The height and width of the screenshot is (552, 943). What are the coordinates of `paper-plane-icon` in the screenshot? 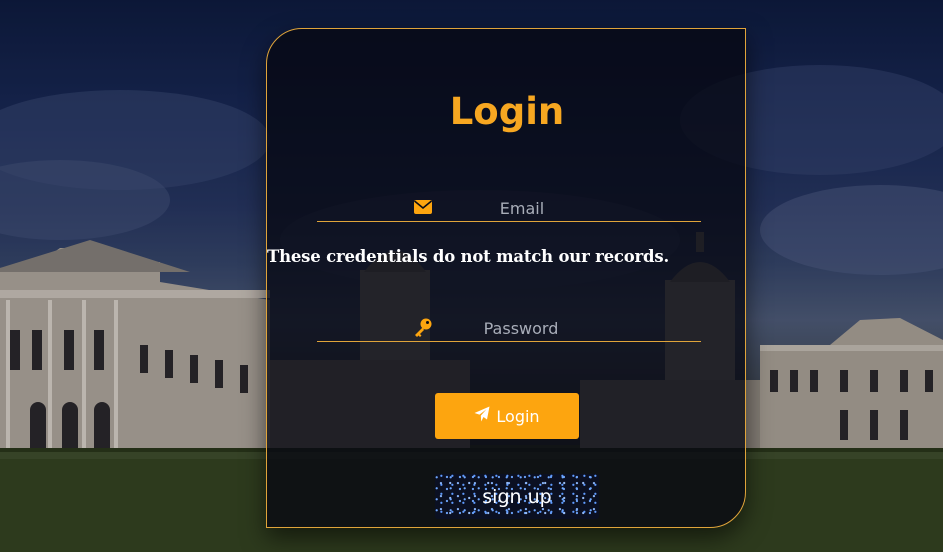 It's located at (482, 416).